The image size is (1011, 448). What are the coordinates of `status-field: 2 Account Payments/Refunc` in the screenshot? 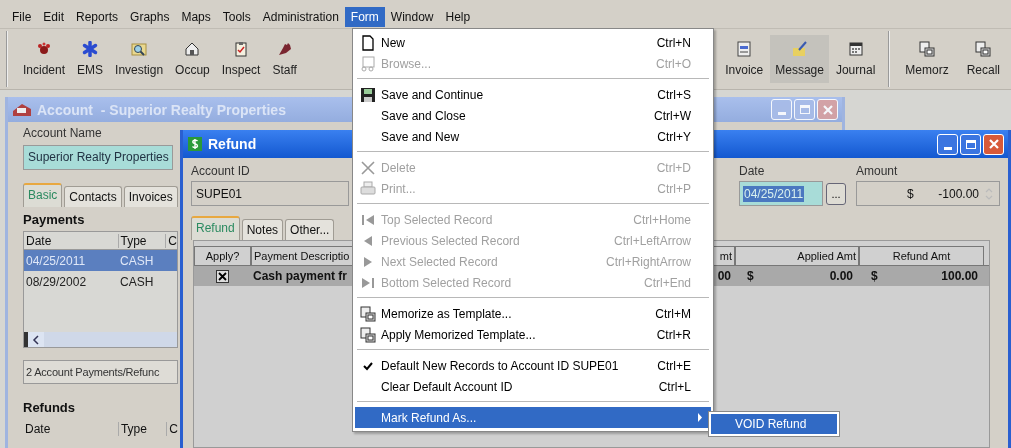 It's located at (100, 372).